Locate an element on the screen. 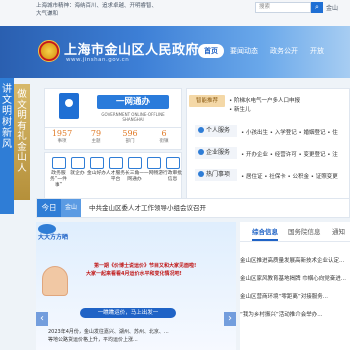 This screenshot has width=350, height=350. portal-name: 一网通办 is located at coordinates (133, 102).